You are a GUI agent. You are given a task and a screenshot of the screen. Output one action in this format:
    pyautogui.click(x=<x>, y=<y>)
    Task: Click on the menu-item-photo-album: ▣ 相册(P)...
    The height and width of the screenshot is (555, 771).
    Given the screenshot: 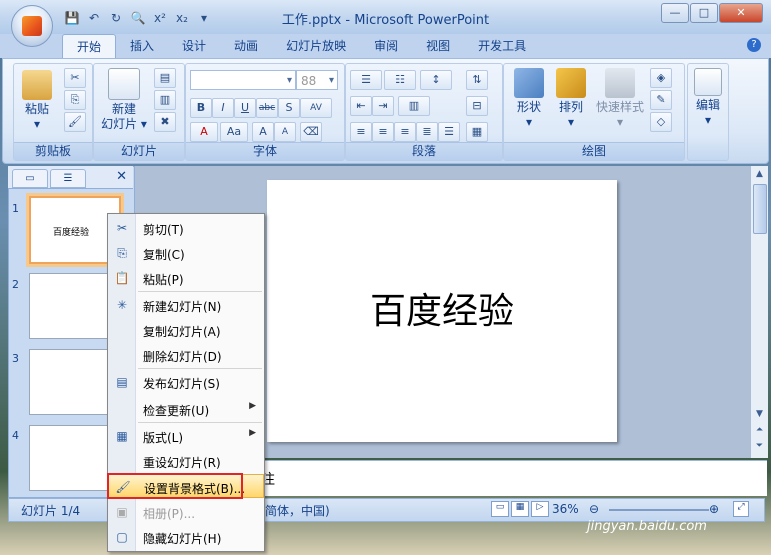 What is the action you would take?
    pyautogui.click(x=186, y=512)
    